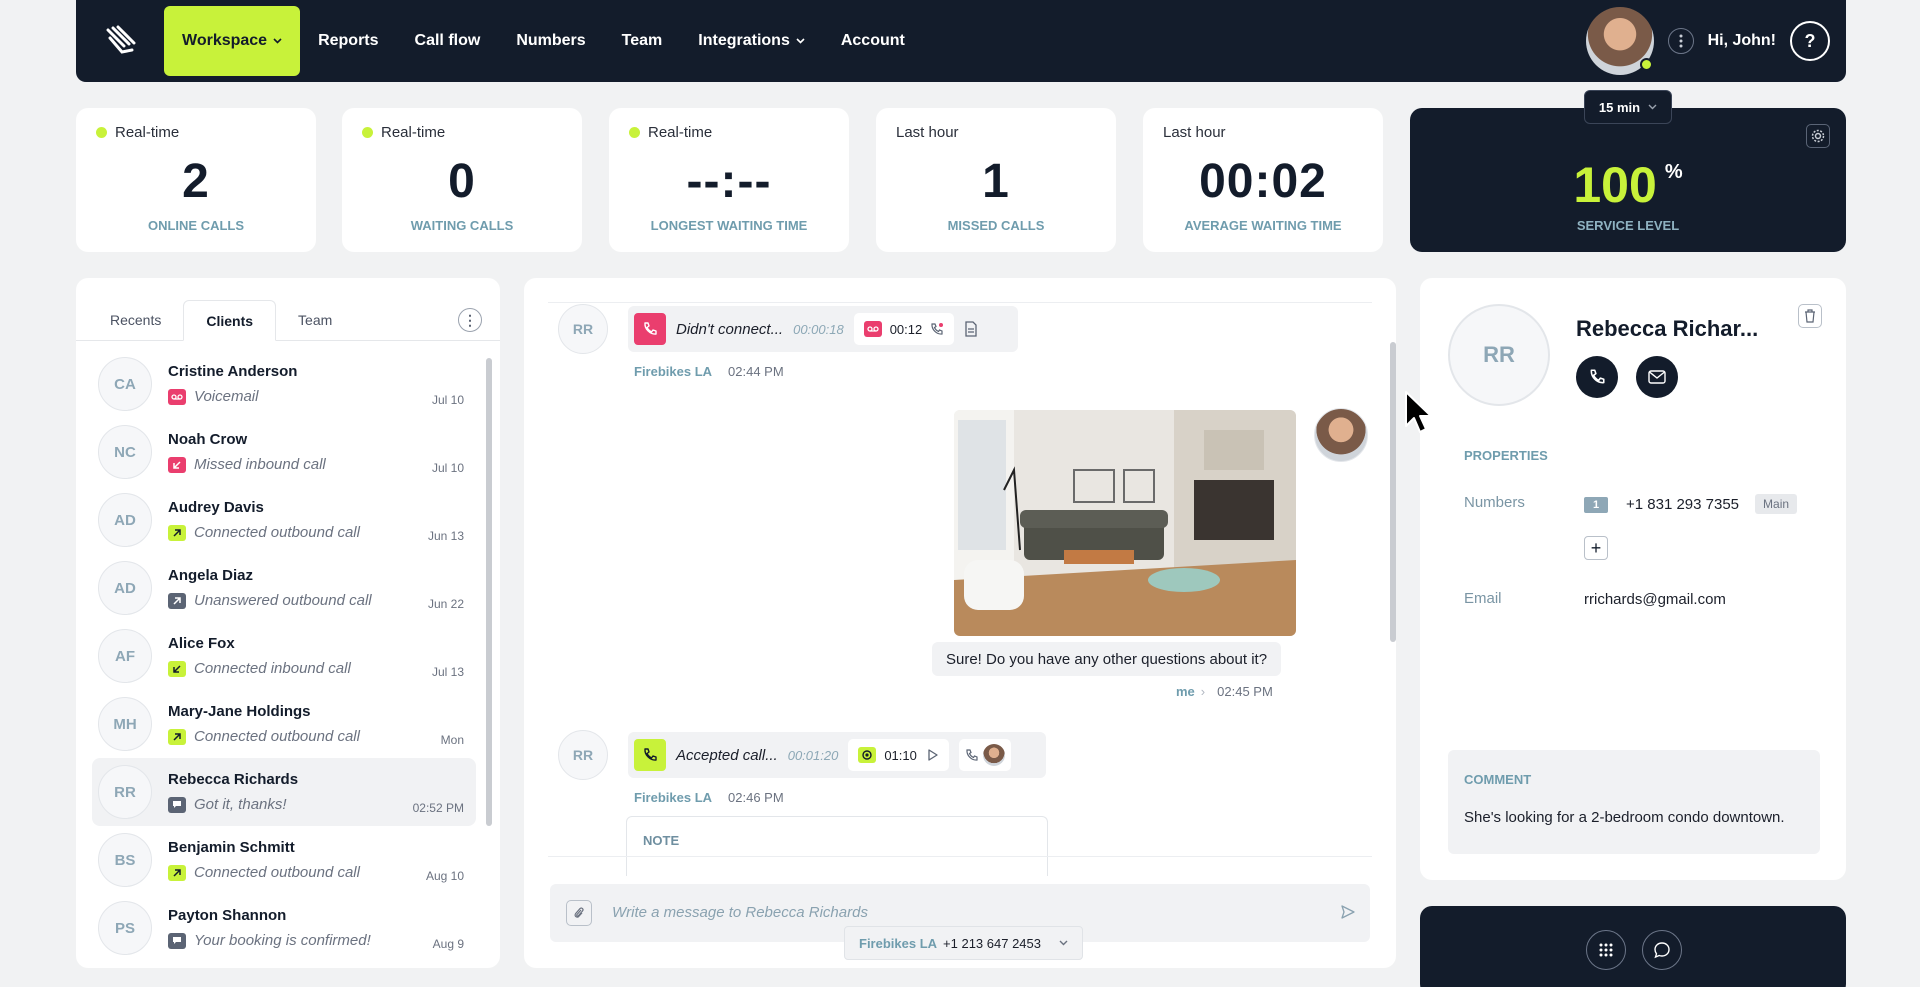 This screenshot has width=1920, height=987. I want to click on nav-reports: Reports, so click(348, 41).